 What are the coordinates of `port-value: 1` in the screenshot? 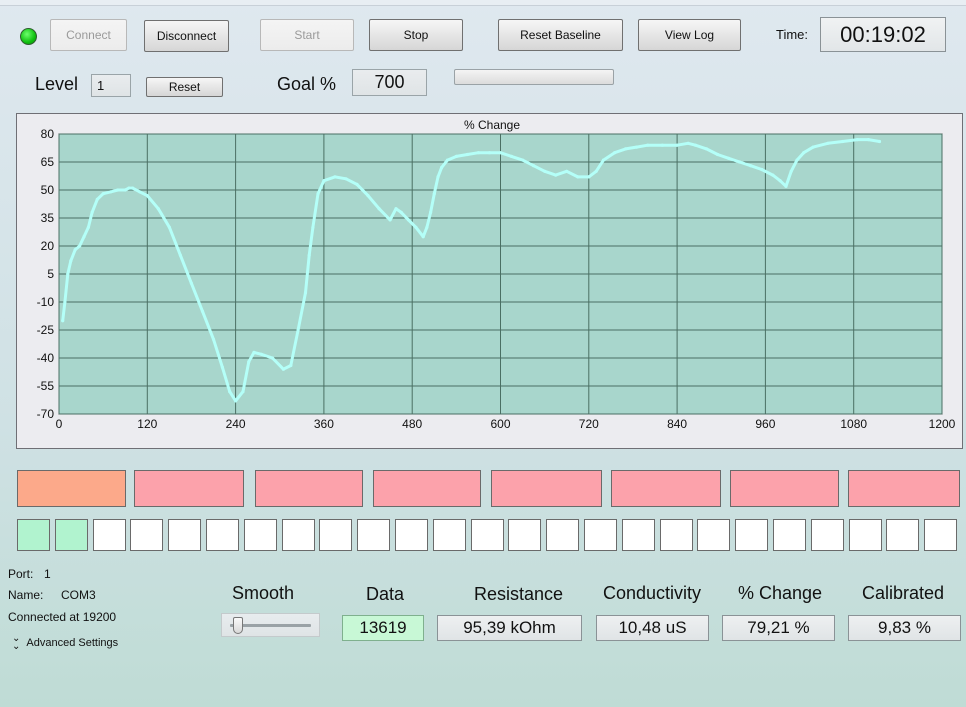 It's located at (47, 574).